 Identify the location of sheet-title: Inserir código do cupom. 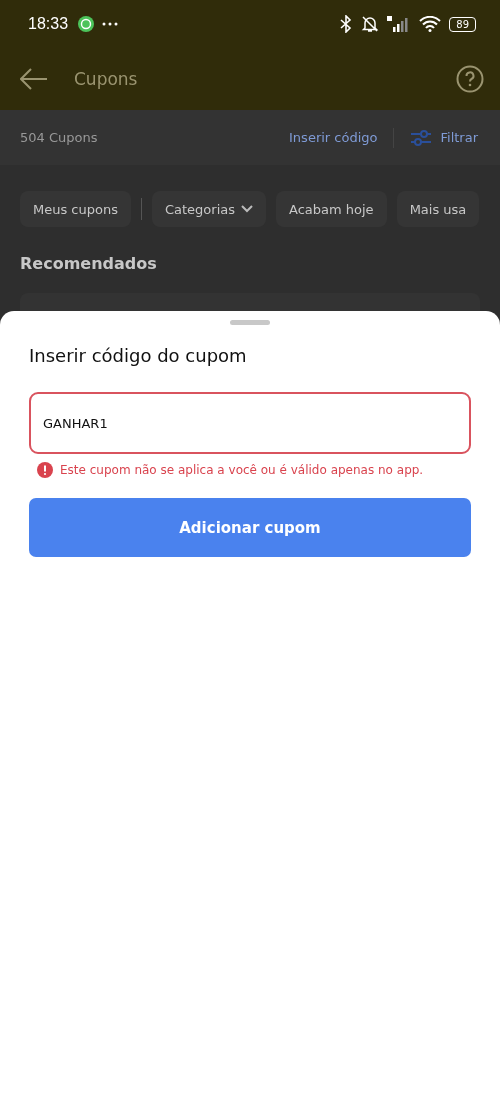
(138, 355).